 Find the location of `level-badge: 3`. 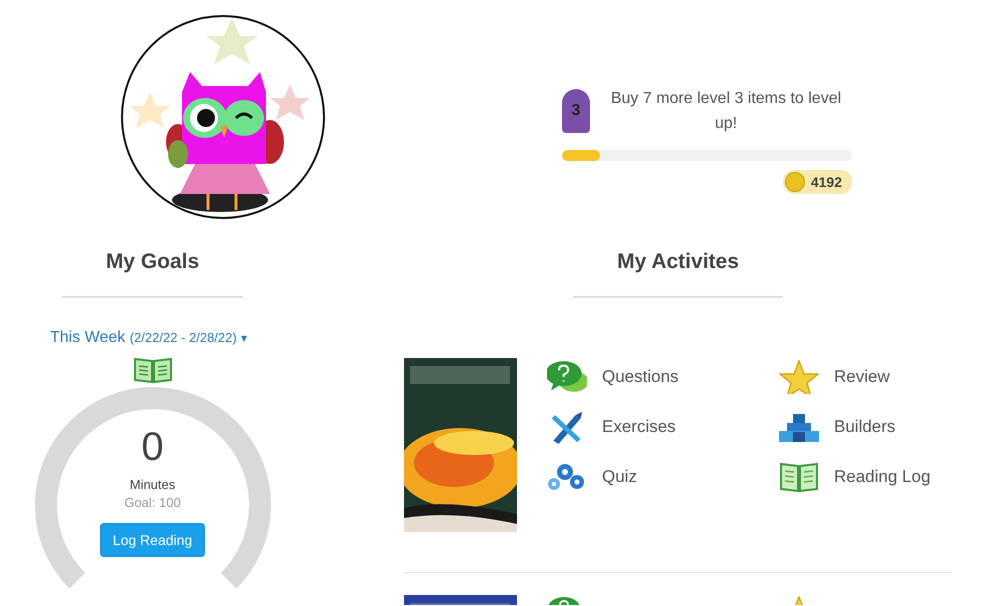

level-badge: 3 is located at coordinates (576, 111).